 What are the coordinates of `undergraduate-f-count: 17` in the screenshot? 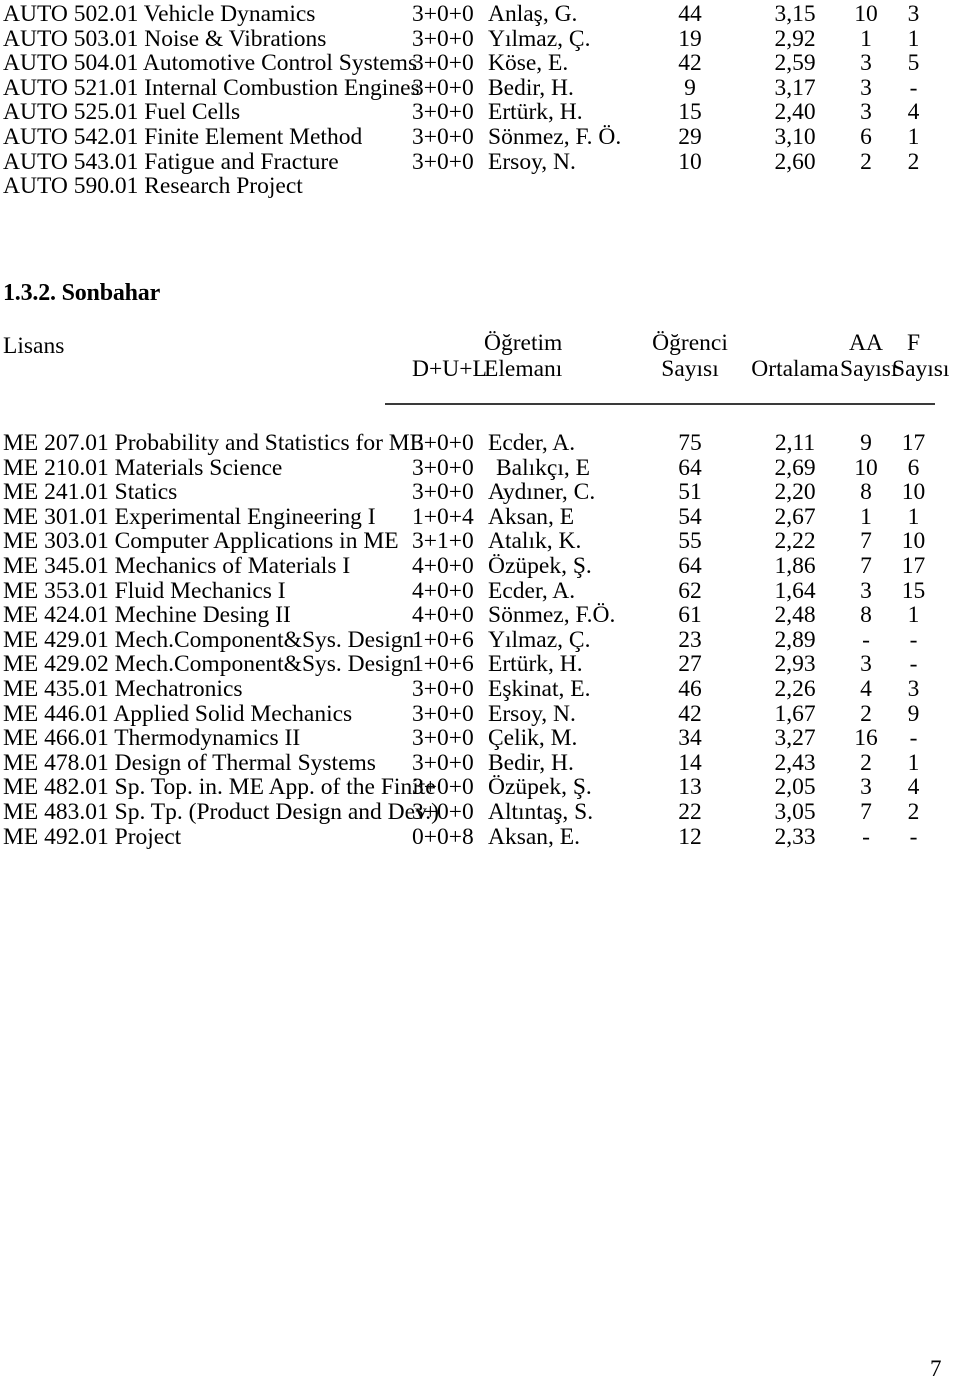 It's located at (913, 443).